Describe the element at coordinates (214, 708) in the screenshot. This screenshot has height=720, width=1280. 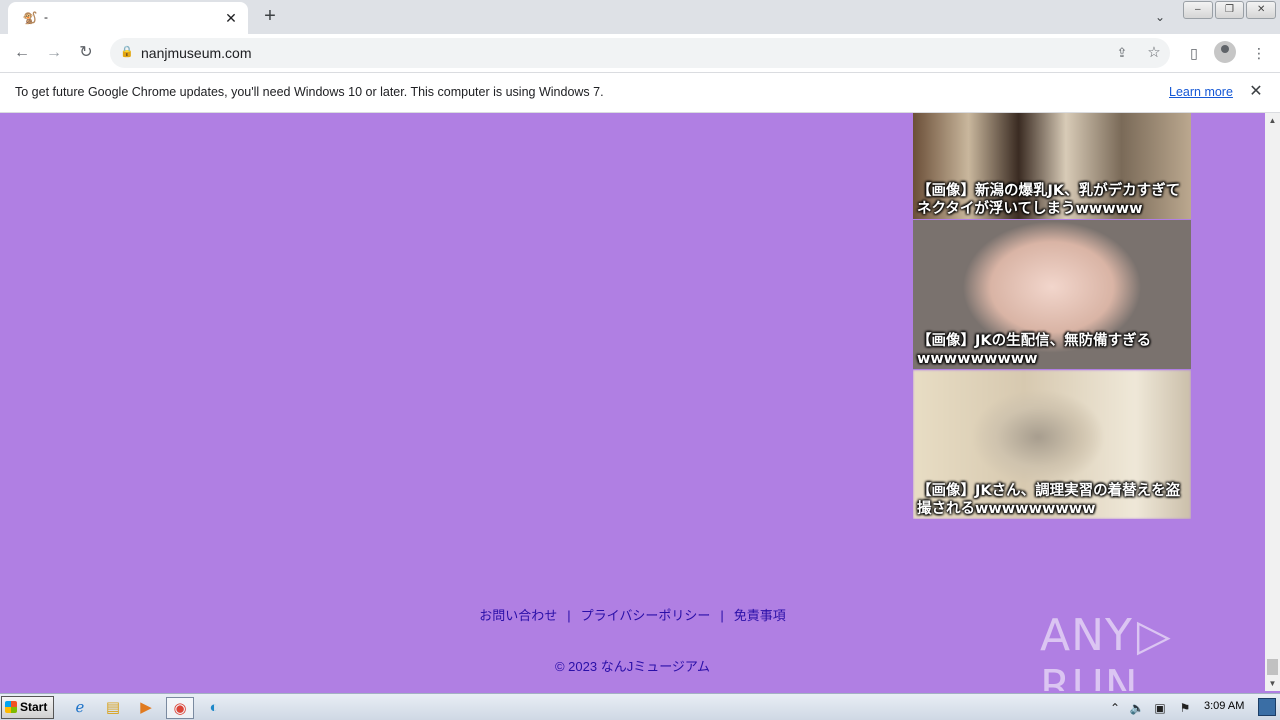
I see `edge-icon: ◐` at that location.